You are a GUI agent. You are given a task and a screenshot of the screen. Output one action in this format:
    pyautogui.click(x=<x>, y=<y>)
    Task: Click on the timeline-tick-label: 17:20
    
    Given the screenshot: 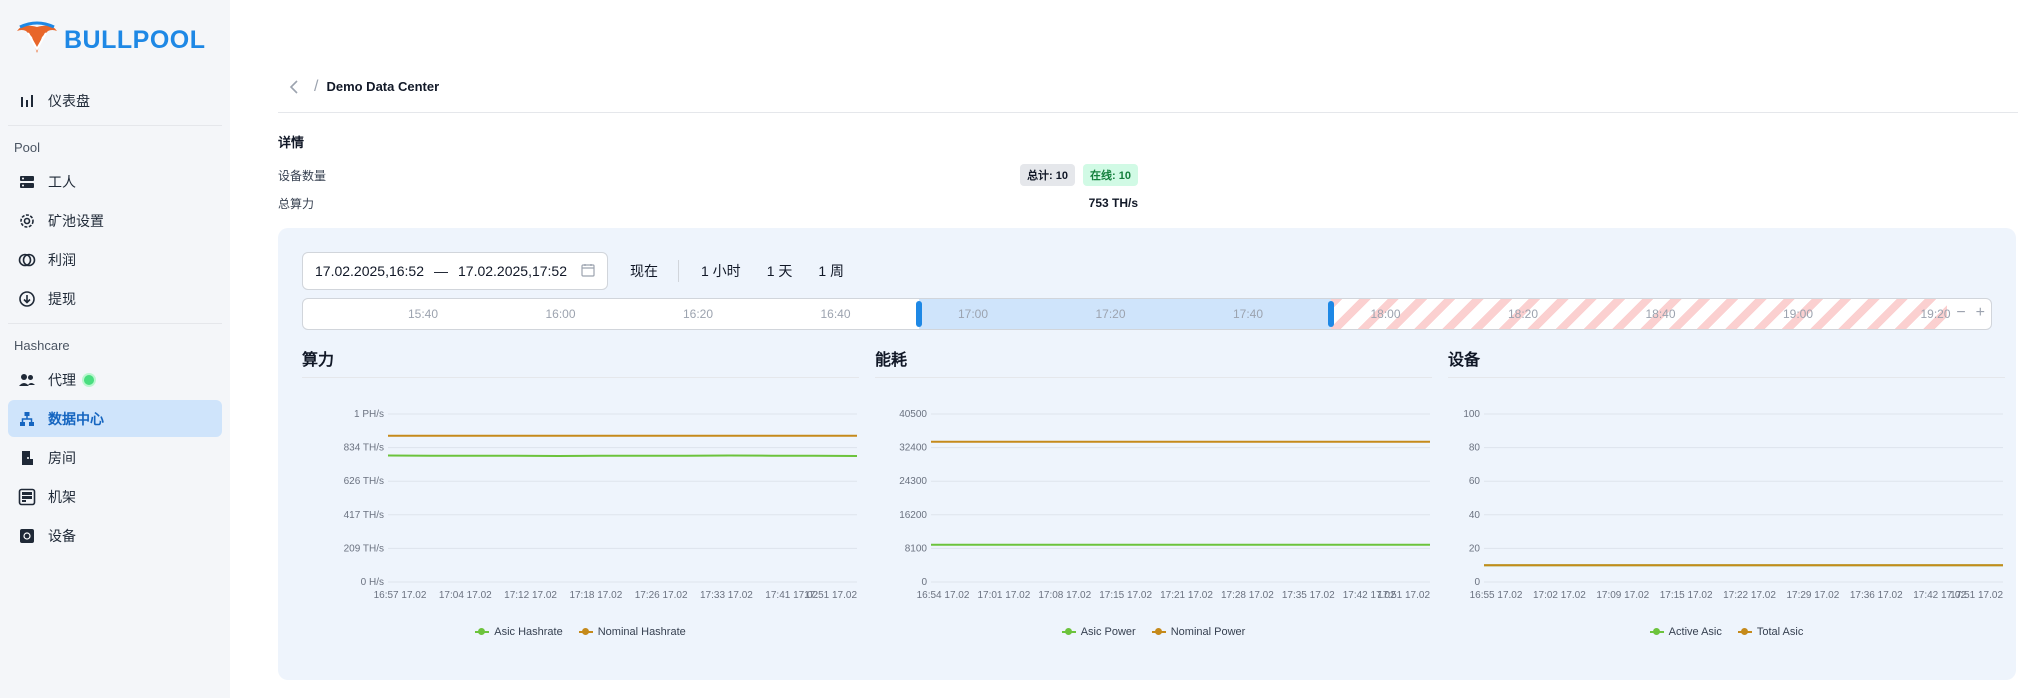 What is the action you would take?
    pyautogui.click(x=1110, y=314)
    